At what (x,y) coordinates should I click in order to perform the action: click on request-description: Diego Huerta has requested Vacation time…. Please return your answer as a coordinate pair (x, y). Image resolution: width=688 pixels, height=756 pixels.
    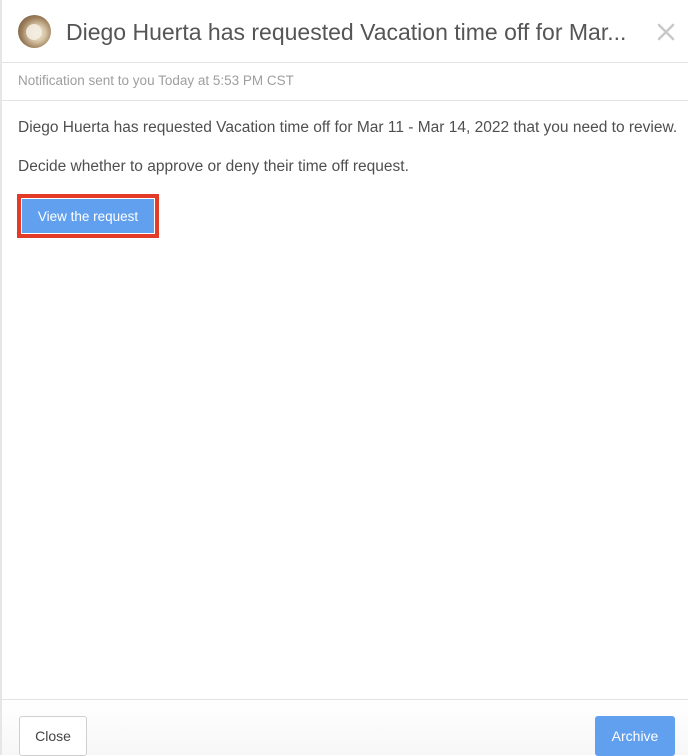
    Looking at the image, I should click on (348, 127).